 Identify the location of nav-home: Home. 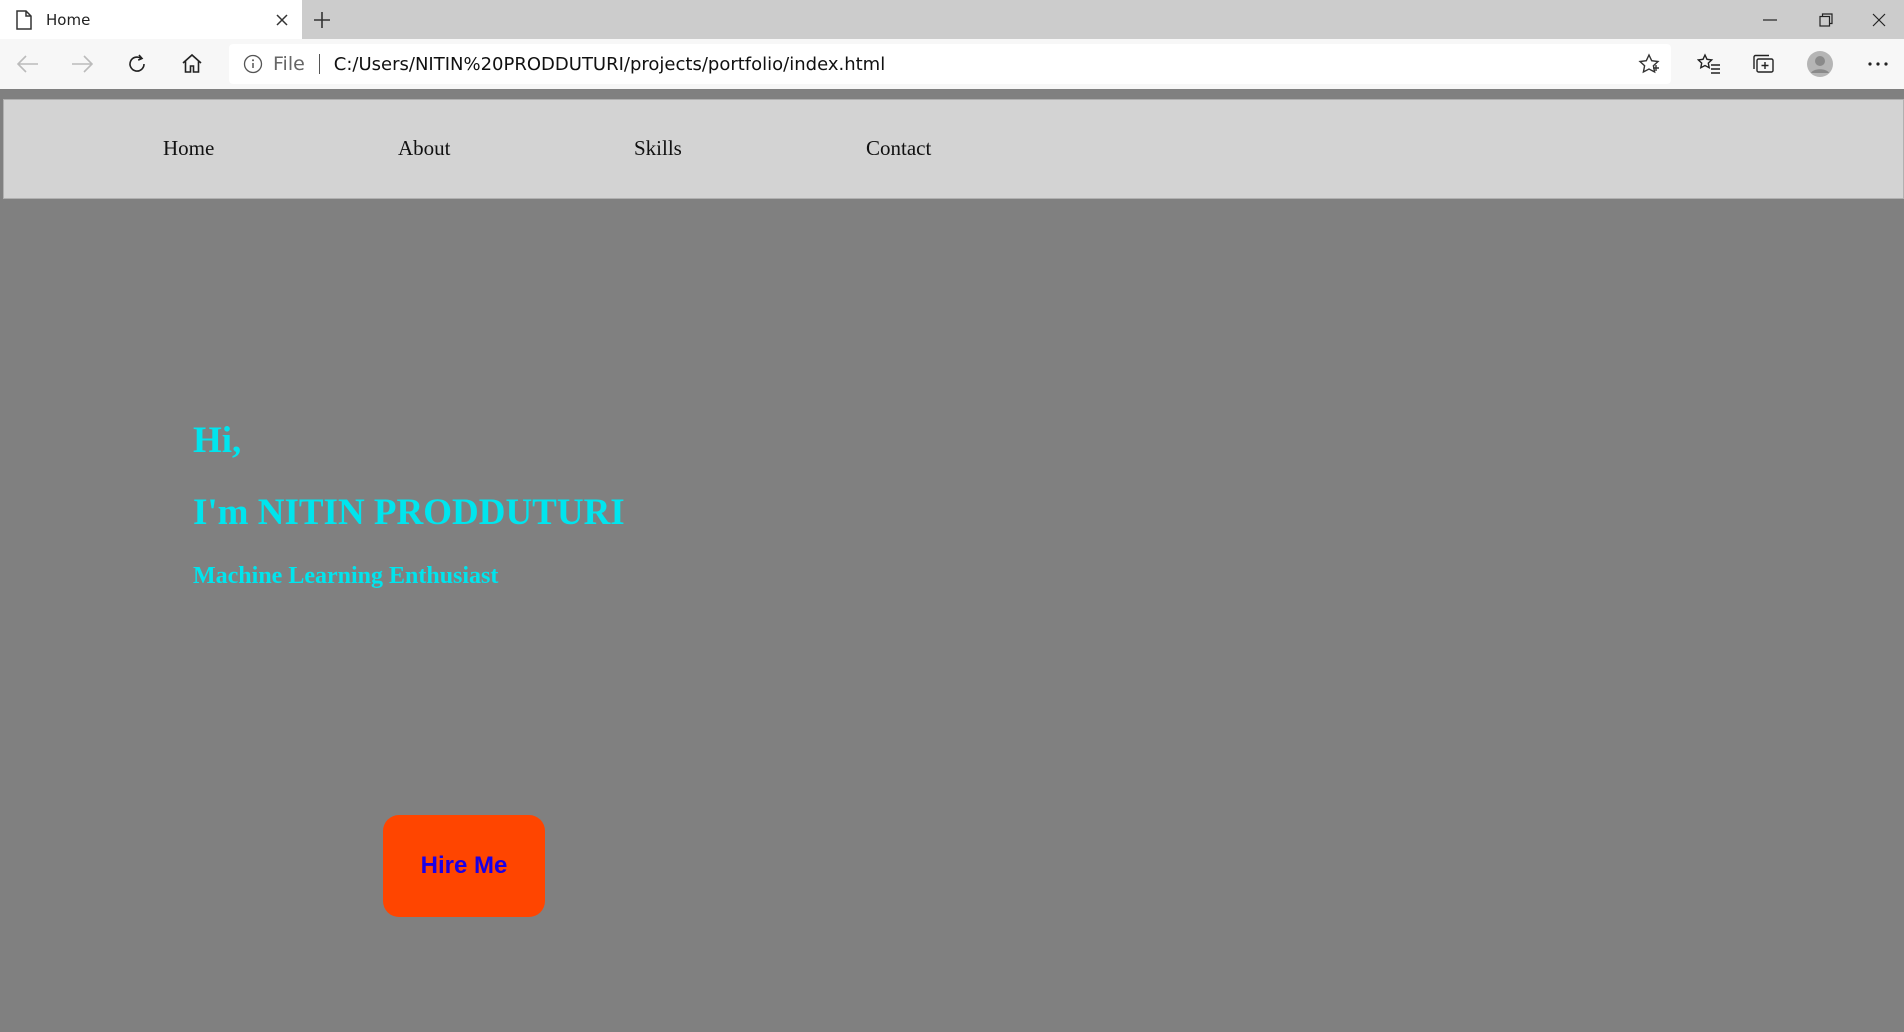
(188, 148).